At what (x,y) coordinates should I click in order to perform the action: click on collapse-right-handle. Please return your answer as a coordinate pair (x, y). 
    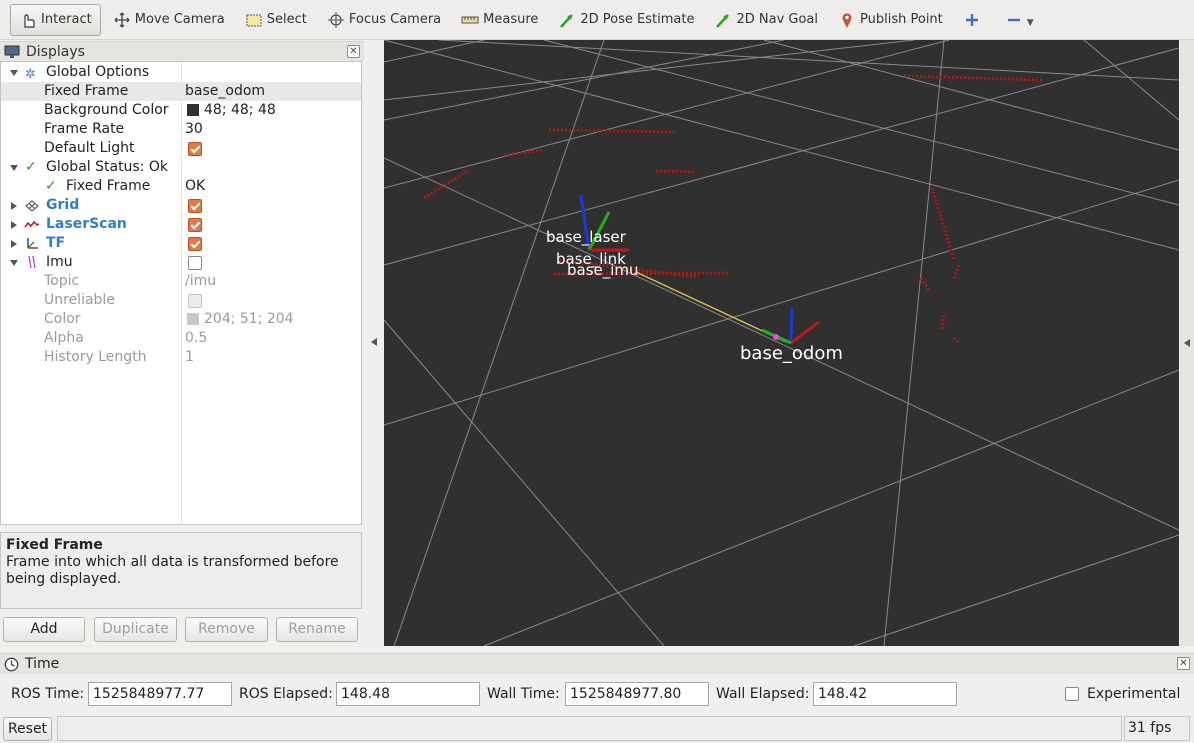
    Looking at the image, I should click on (1187, 343).